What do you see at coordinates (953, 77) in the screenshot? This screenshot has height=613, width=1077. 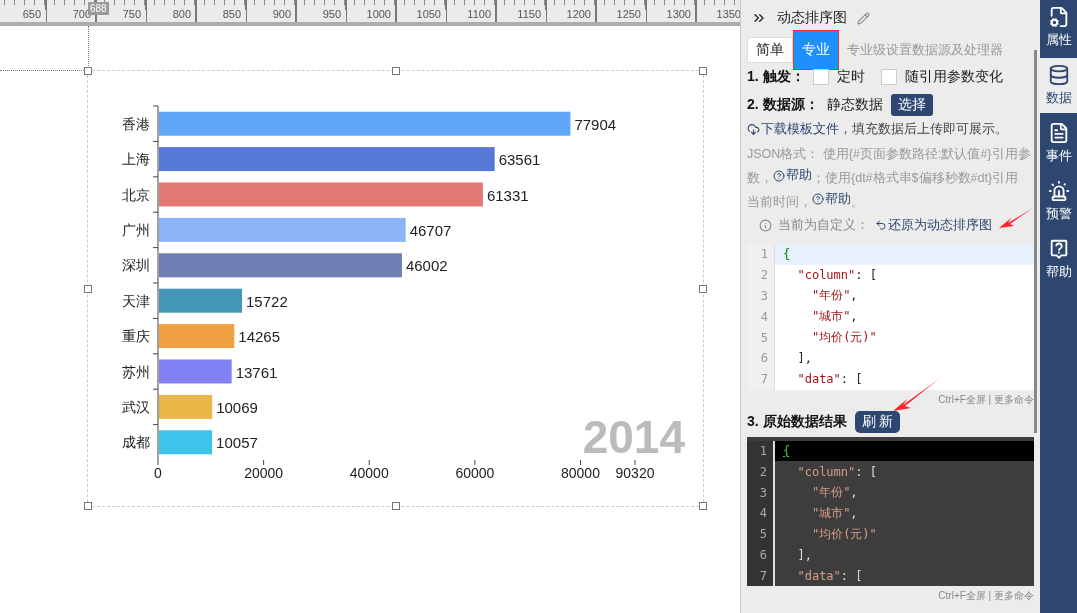 I see `checkbox-label: 随引用参数变化` at bounding box center [953, 77].